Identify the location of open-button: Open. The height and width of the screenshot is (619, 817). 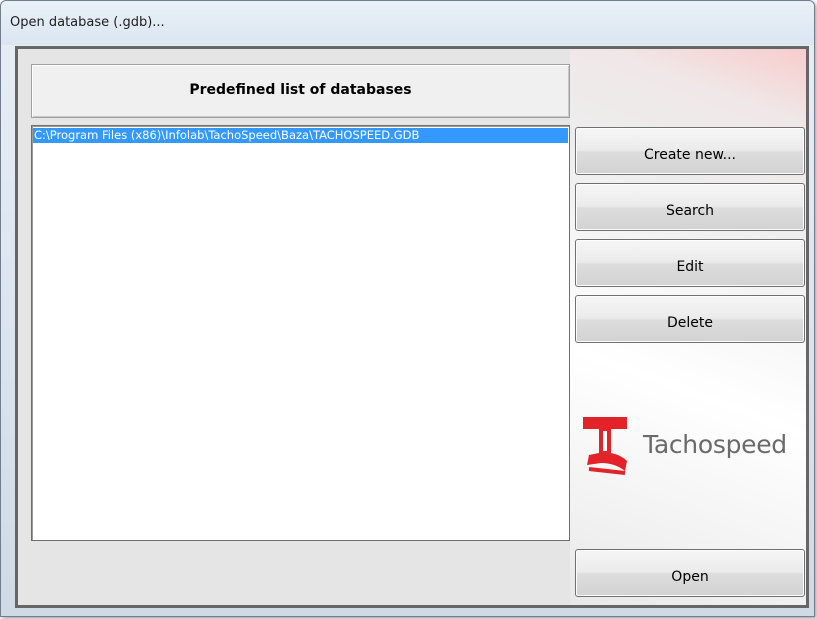
(690, 573).